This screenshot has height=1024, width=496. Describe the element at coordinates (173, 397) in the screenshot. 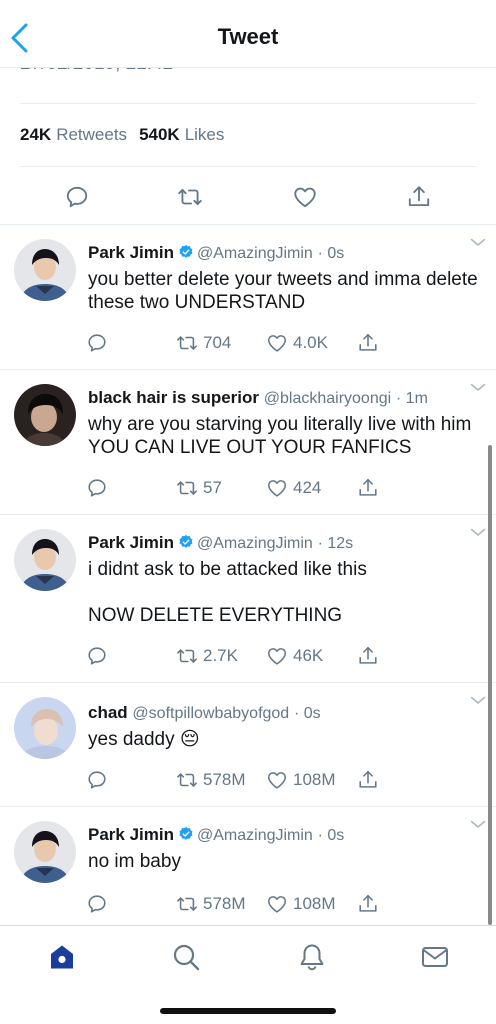

I see `author-name: black hair is superior` at that location.